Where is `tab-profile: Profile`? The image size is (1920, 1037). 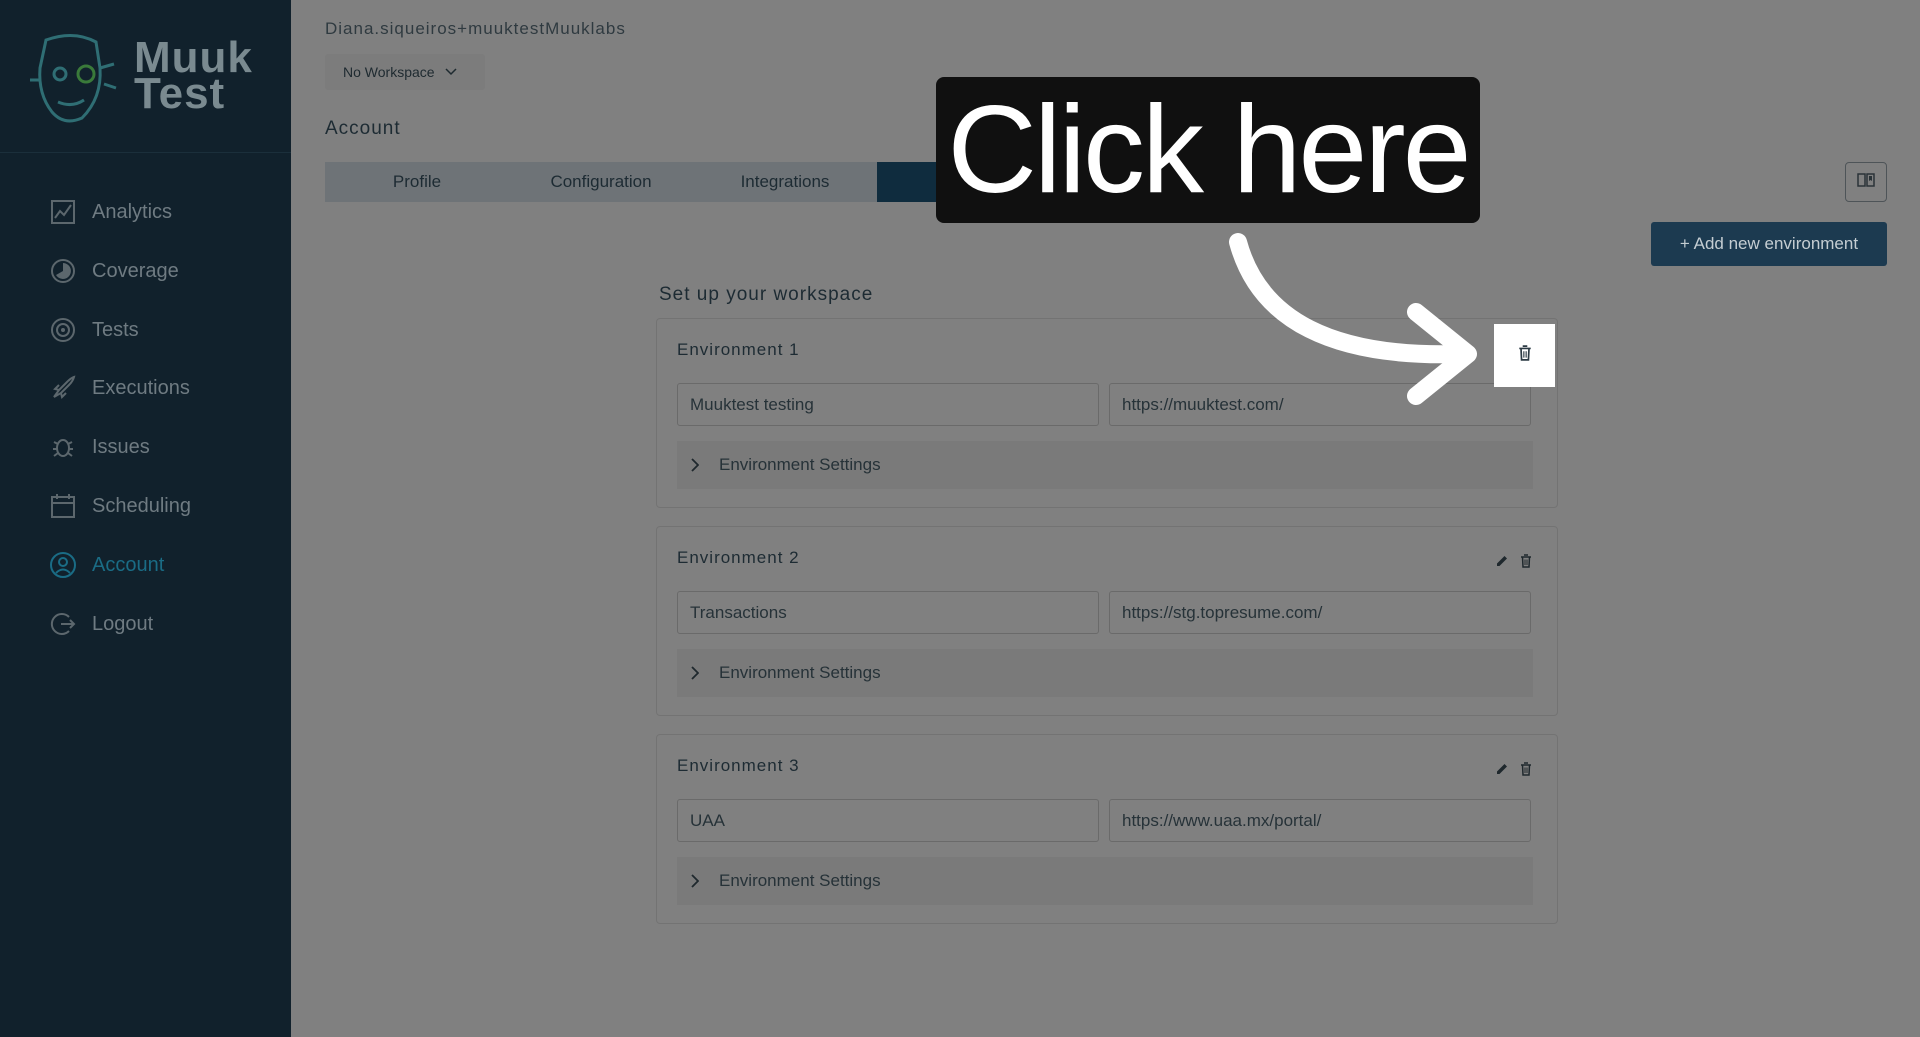
tab-profile: Profile is located at coordinates (417, 182).